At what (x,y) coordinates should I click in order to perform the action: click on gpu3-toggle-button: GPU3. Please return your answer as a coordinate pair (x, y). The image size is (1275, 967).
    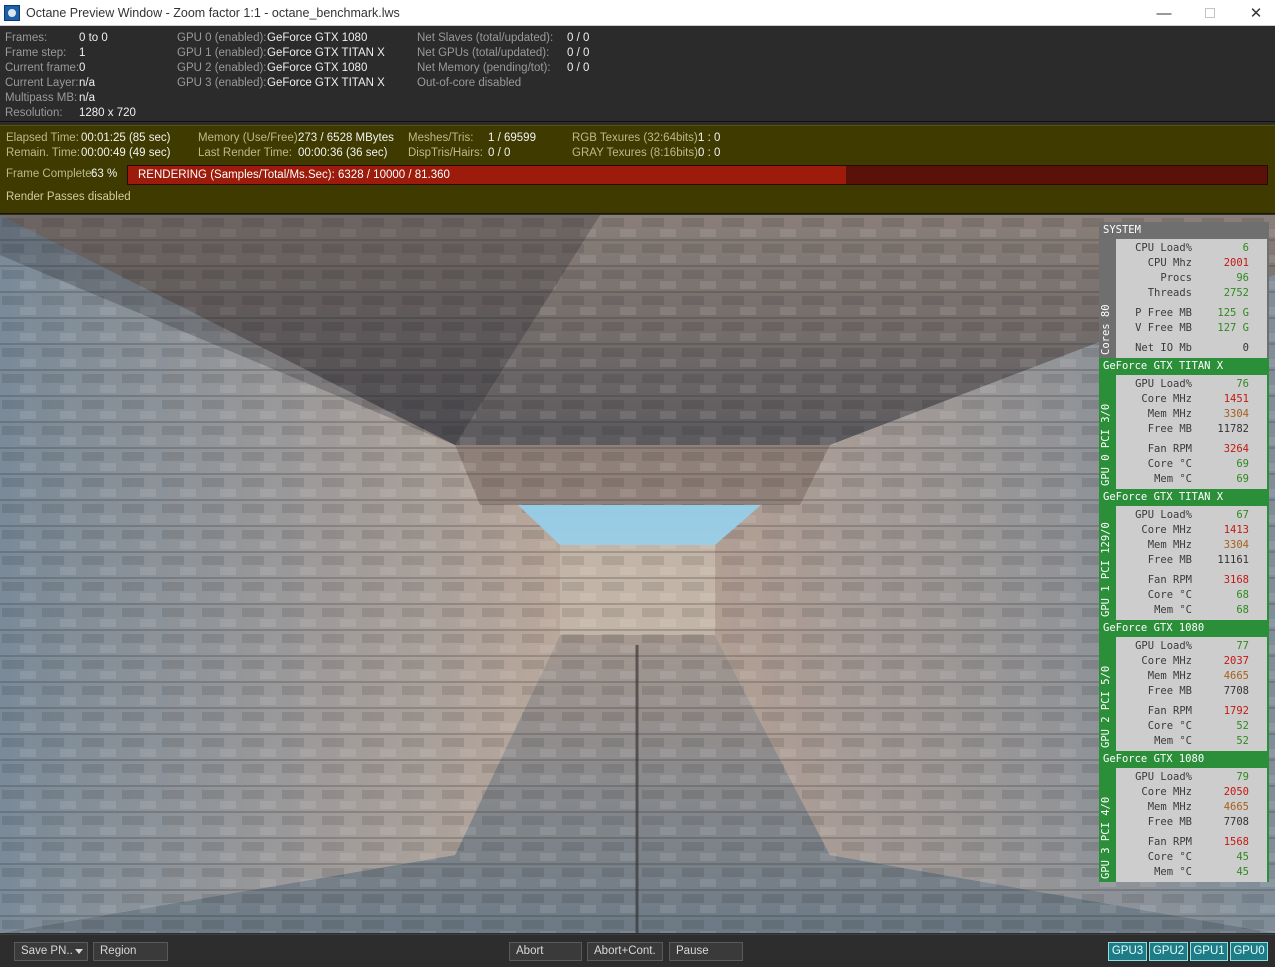
    Looking at the image, I should click on (1127, 951).